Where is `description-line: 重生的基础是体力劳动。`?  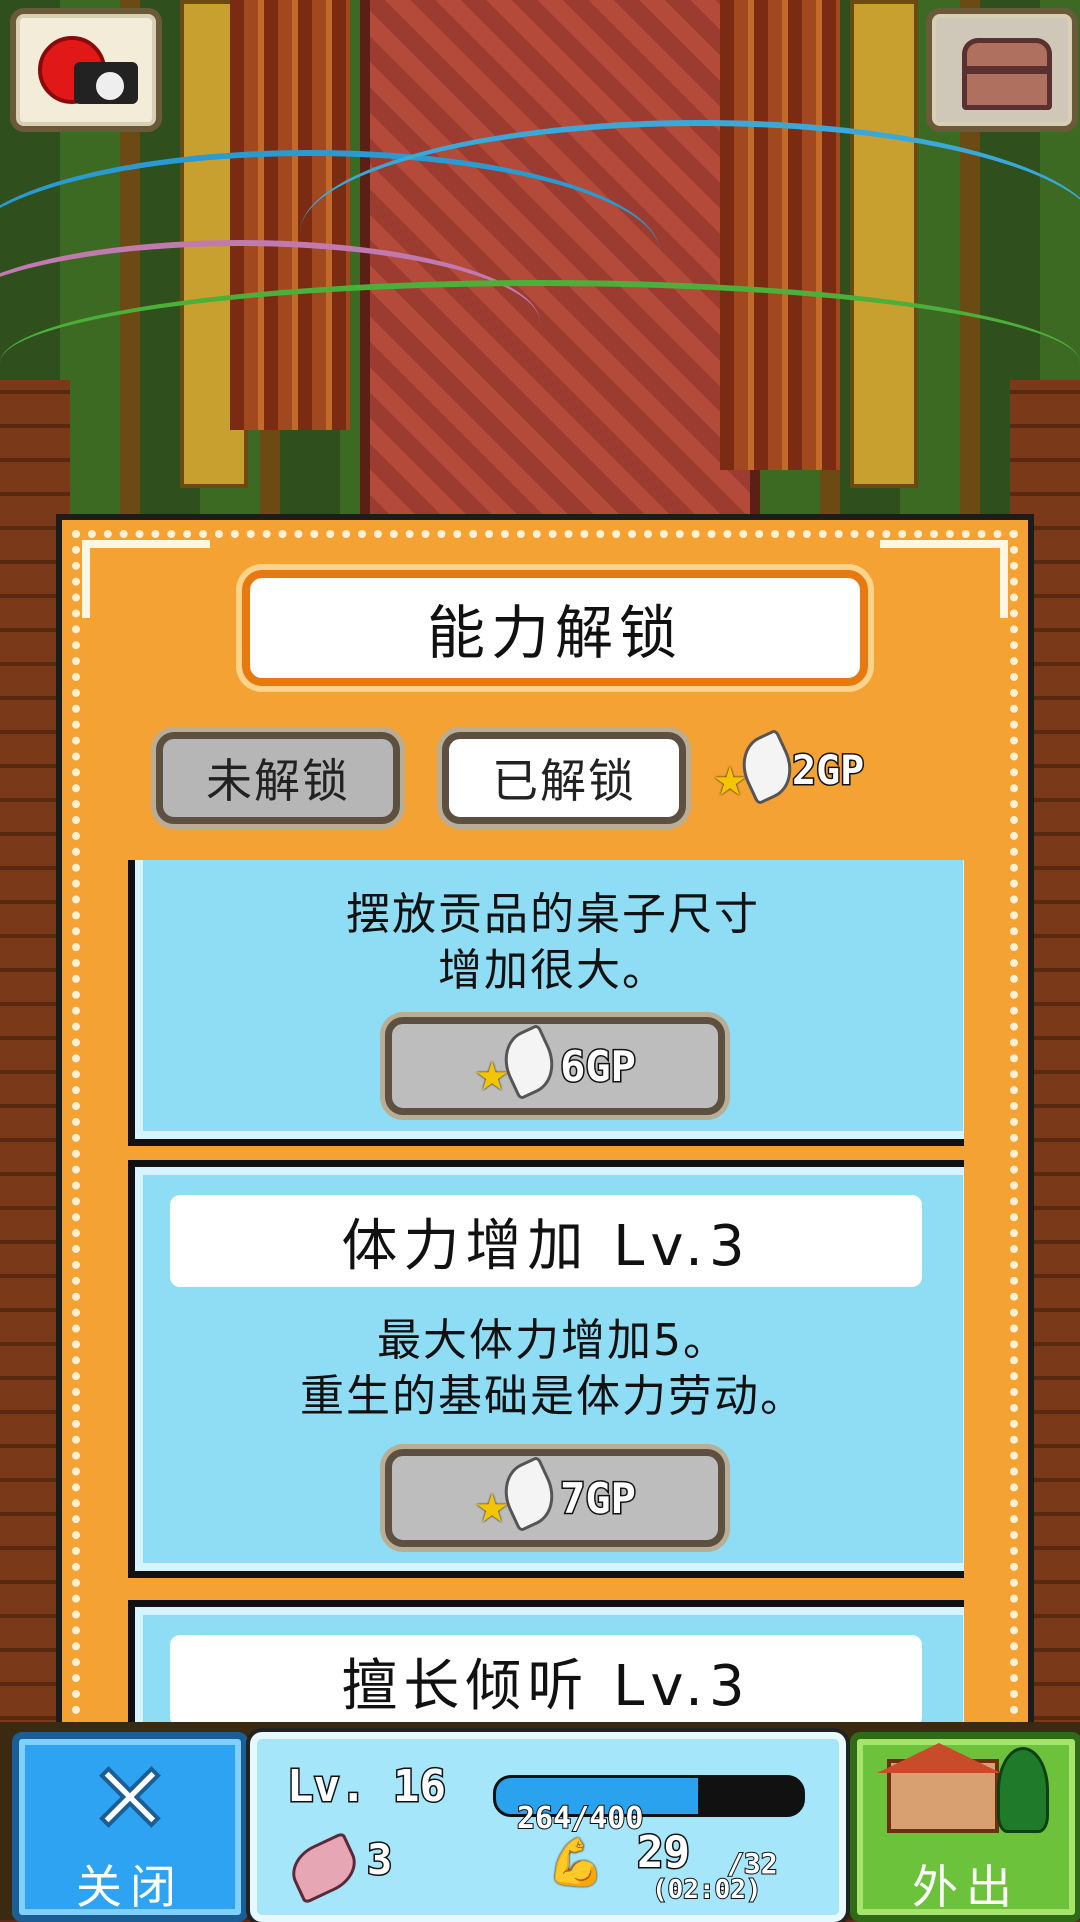
description-line: 重生的基础是体力劳动。 is located at coordinates (553, 1396).